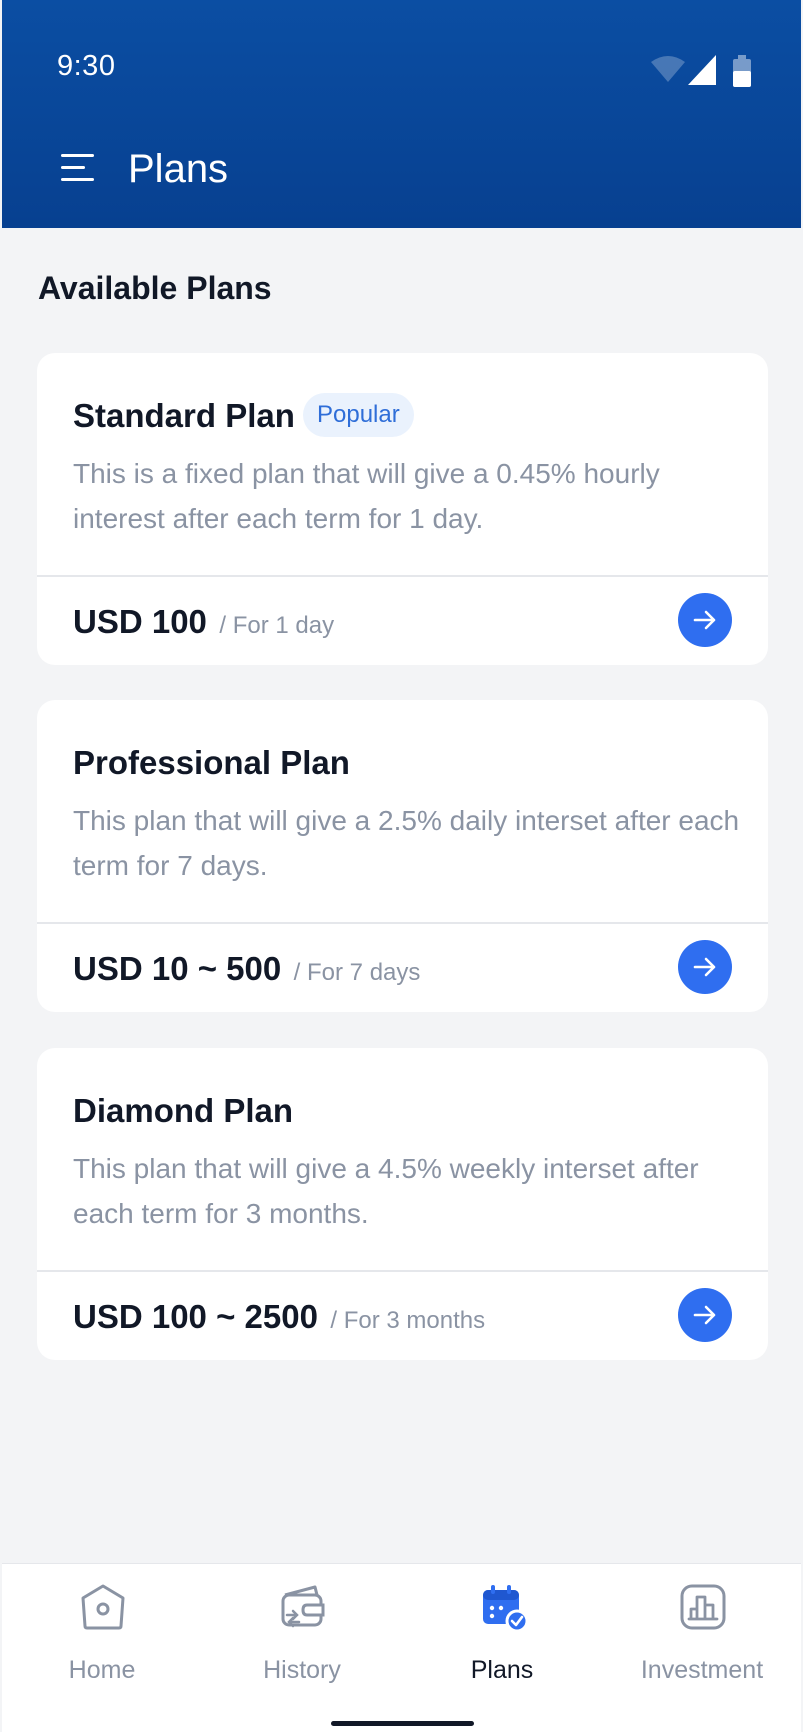 This screenshot has height=1732, width=803. What do you see at coordinates (401, 114) in the screenshot?
I see `app-header: 9:30 Plans` at bounding box center [401, 114].